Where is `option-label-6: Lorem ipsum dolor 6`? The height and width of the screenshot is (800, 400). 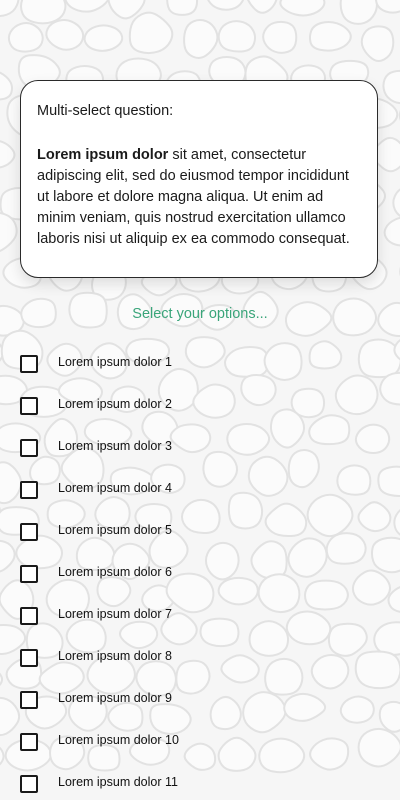
option-label-6: Lorem ipsum dolor 6 is located at coordinates (115, 572).